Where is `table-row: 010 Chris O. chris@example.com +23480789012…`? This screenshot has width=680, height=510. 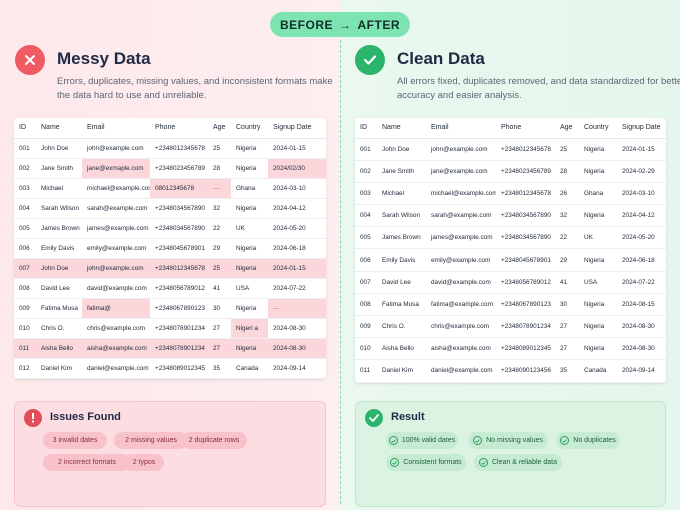 table-row: 010 Chris O. chris@example.com +23480789012… is located at coordinates (170, 328).